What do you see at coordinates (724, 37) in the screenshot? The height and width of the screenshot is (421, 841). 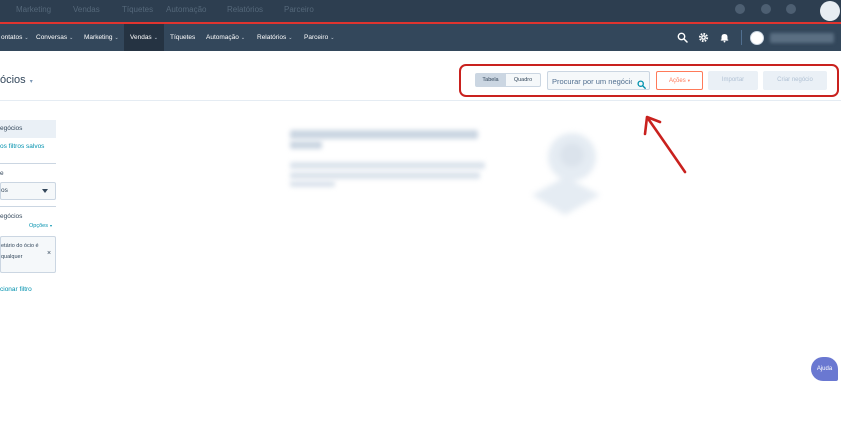 I see `bell-icon` at bounding box center [724, 37].